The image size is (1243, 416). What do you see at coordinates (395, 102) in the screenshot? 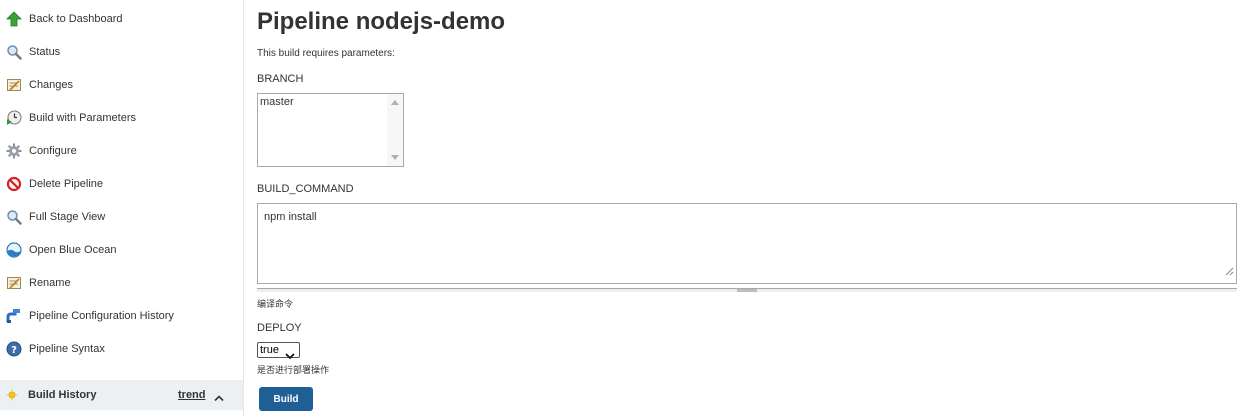
I see `scroll-up-icon` at bounding box center [395, 102].